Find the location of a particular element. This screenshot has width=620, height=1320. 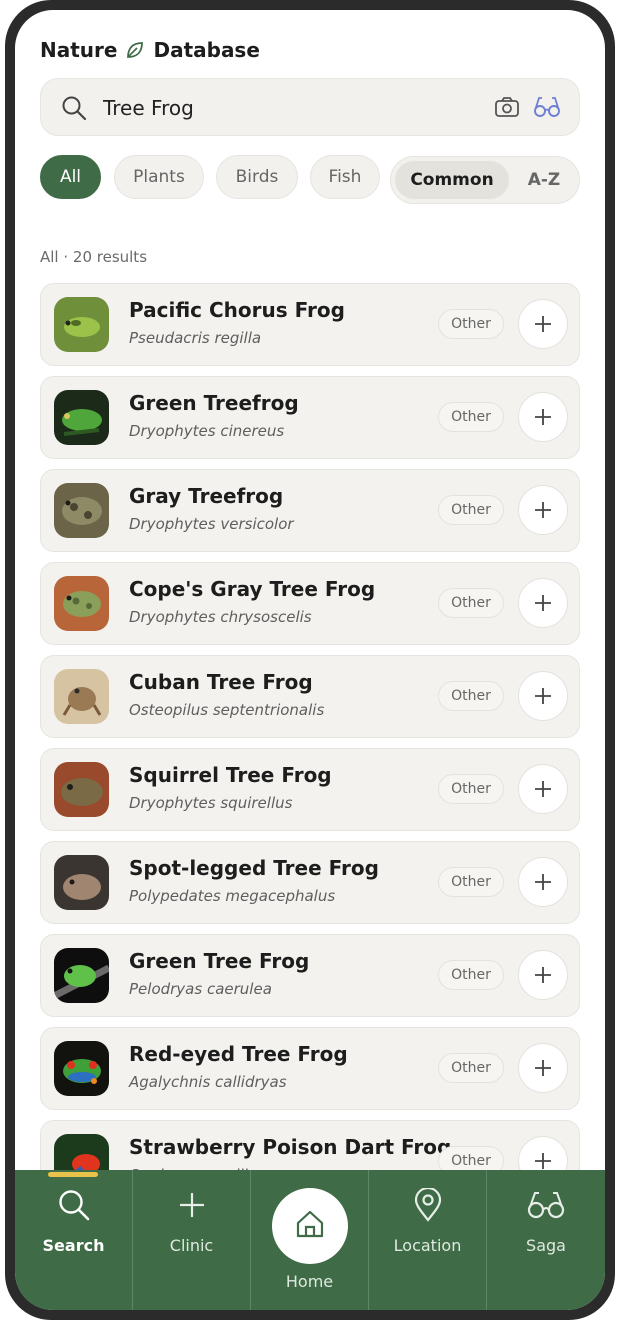

home-icon is located at coordinates (310, 1226).